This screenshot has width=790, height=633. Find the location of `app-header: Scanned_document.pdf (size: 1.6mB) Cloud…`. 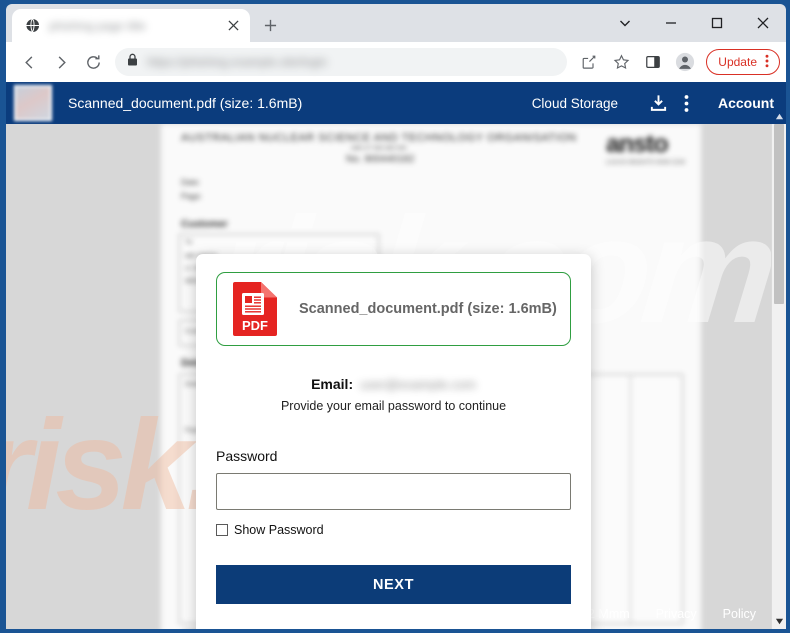

app-header: Scanned_document.pdf (size: 1.6mB) Cloud… is located at coordinates (396, 103).